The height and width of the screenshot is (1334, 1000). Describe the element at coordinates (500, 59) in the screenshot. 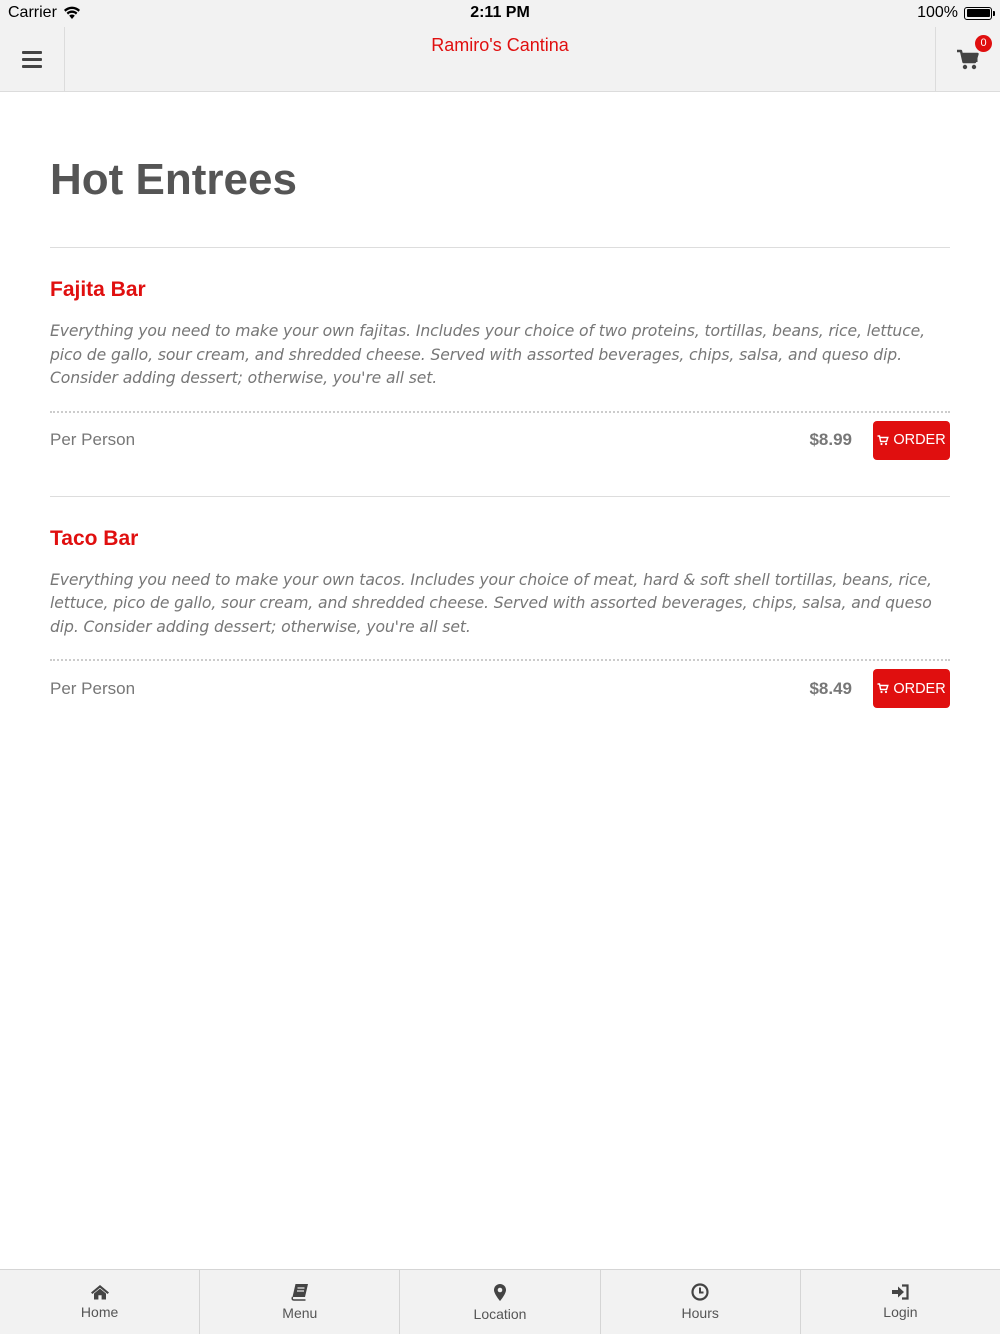

I see `nav-bar: Ramiro's Cantina 0` at that location.